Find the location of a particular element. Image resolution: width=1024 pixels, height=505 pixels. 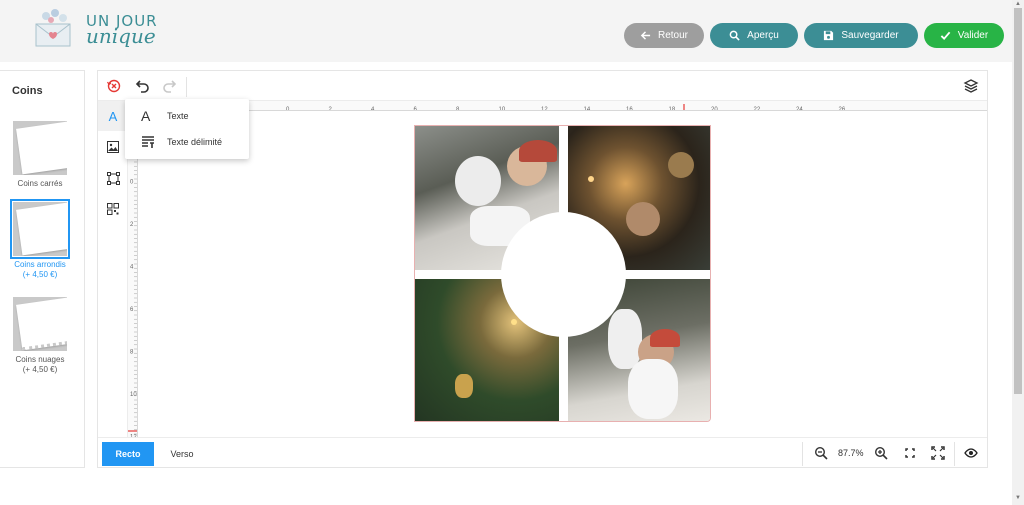

layers-icon is located at coordinates (971, 86).